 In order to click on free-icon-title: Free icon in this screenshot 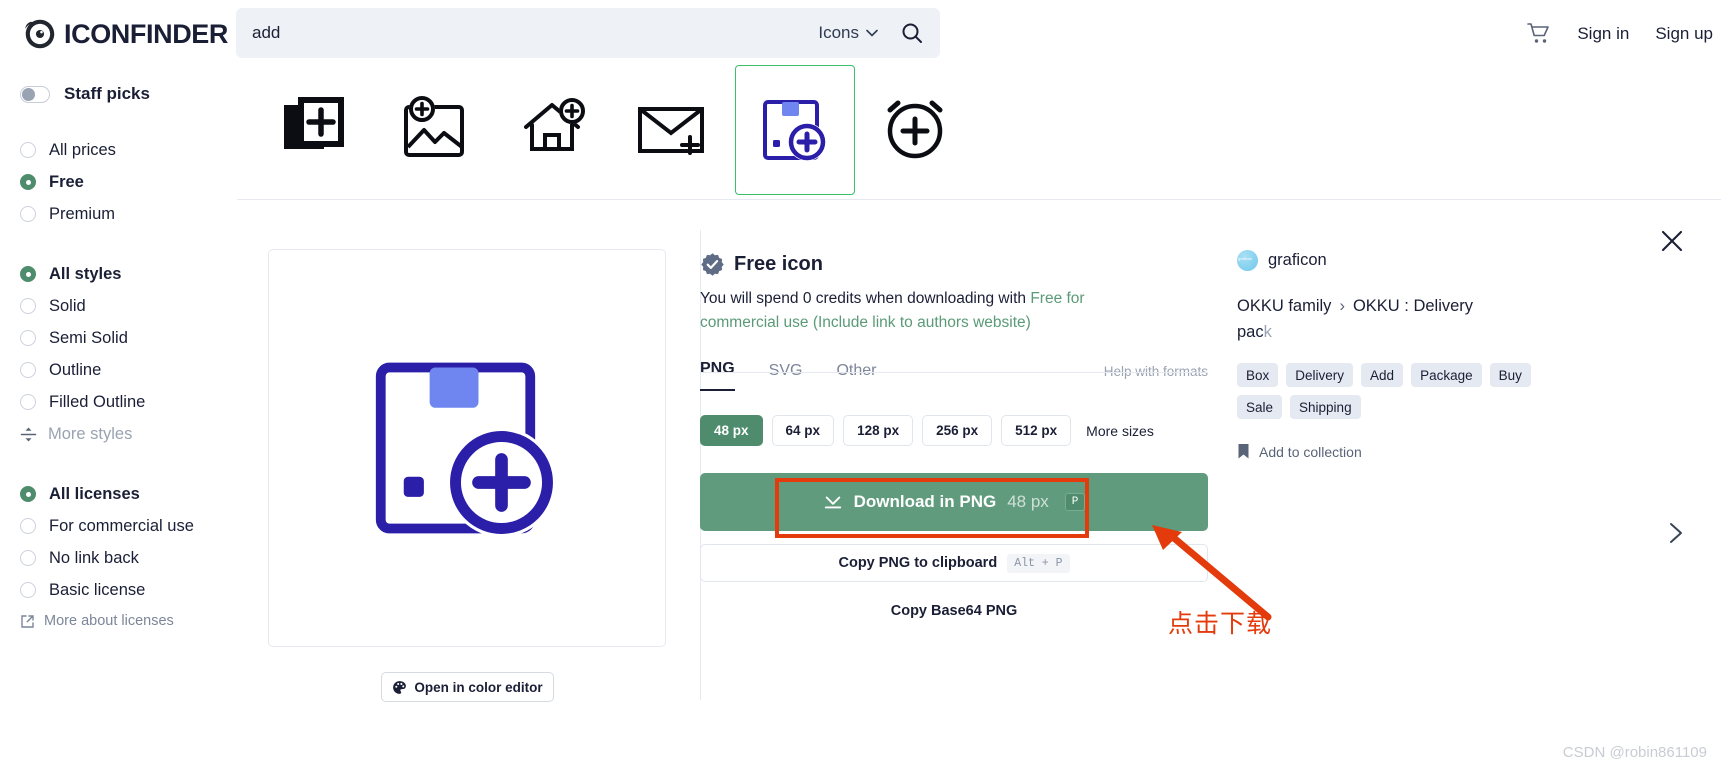, I will do `click(778, 264)`.